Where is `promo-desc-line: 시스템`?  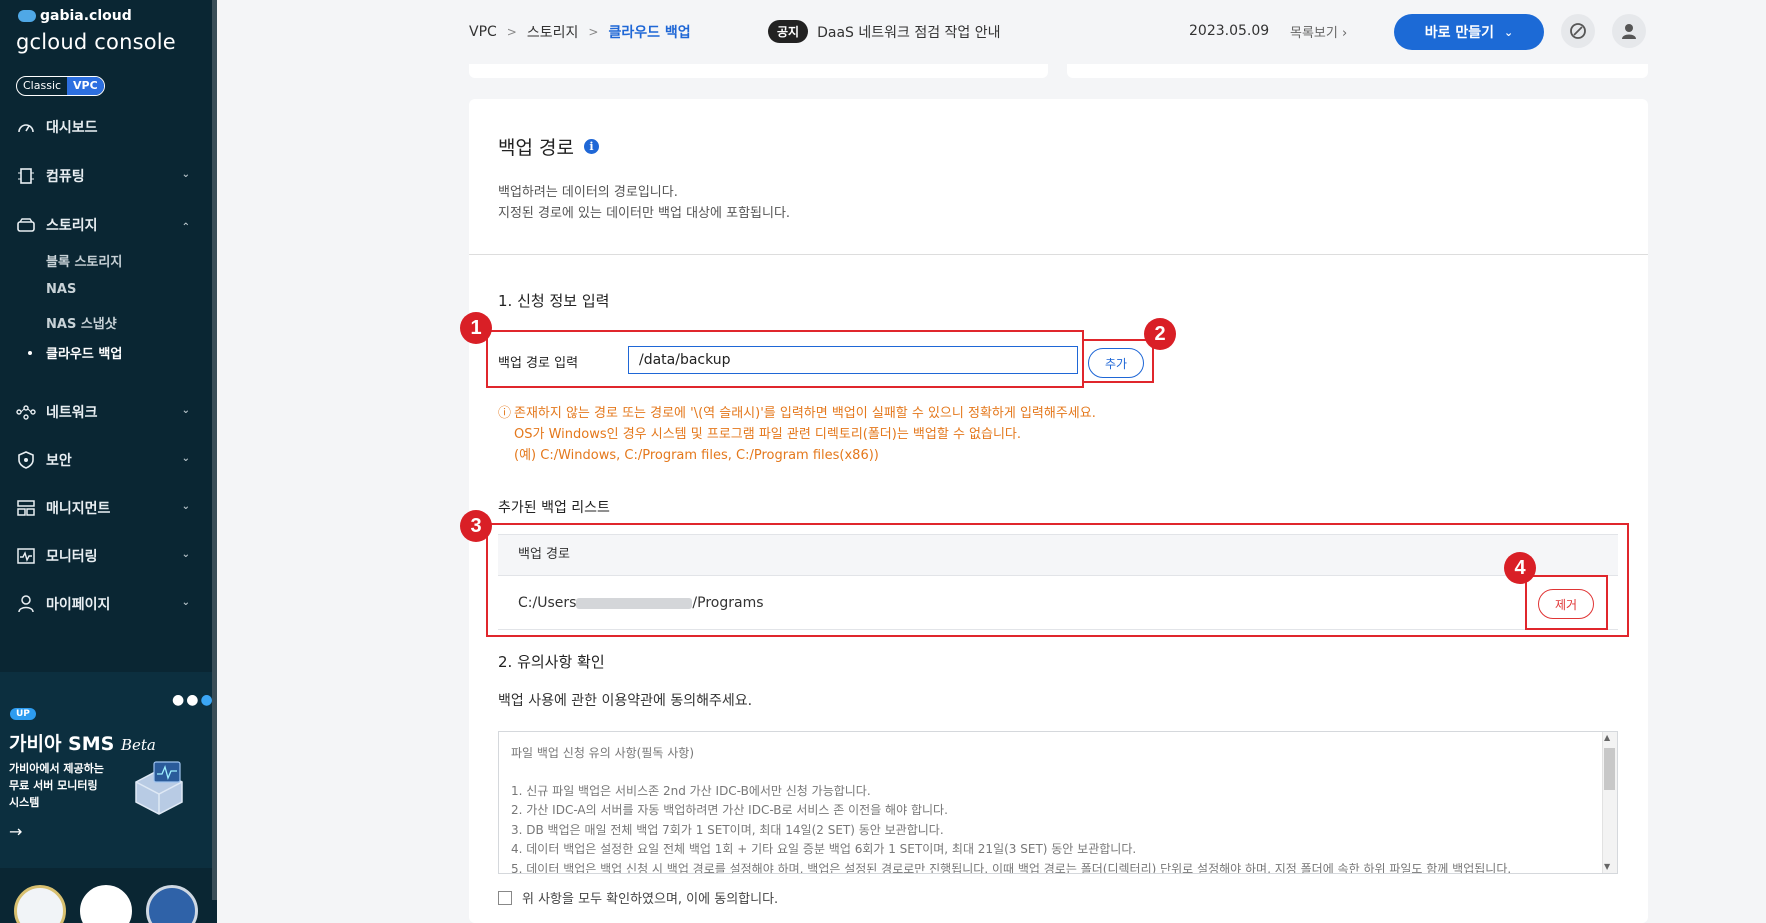
promo-desc-line: 시스템 is located at coordinates (24, 802).